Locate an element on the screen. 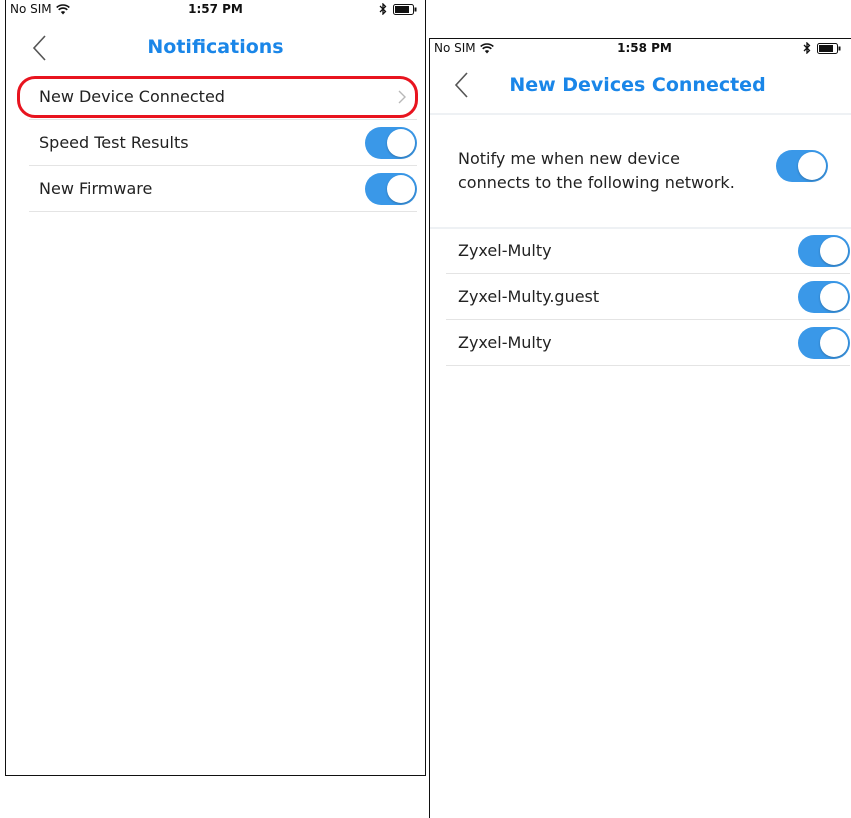  list-item-label: Speed Test Results is located at coordinates (114, 142).